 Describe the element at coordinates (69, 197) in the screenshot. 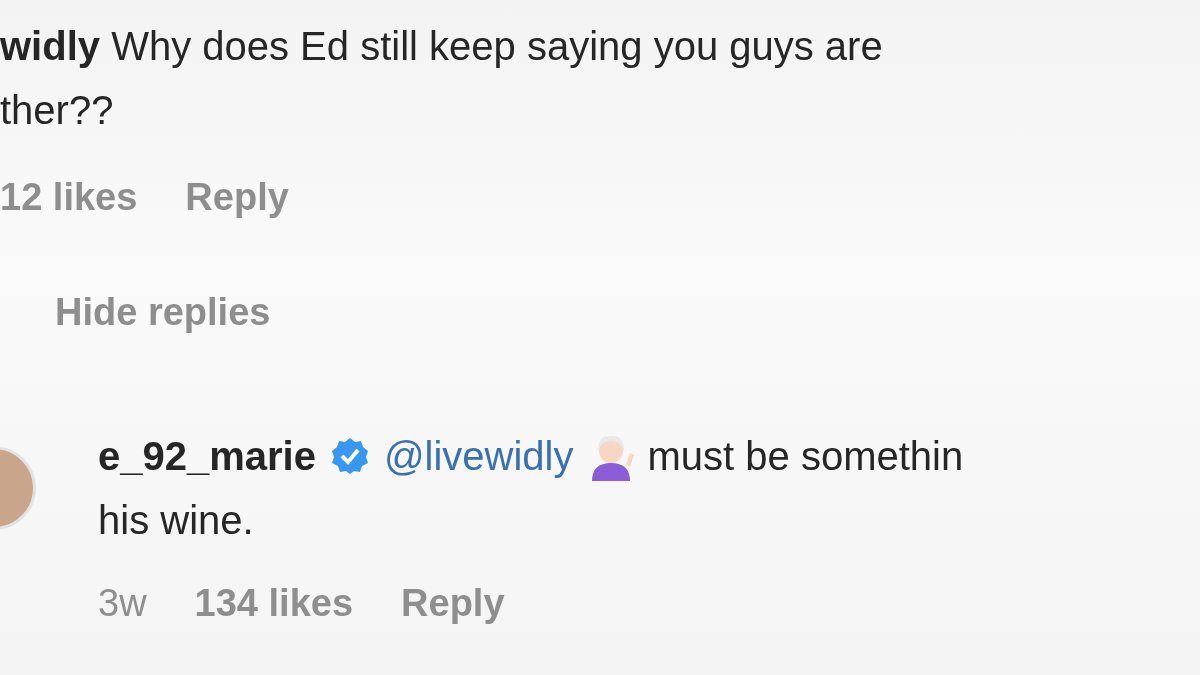

I see `likes-count: 12 likes` at that location.